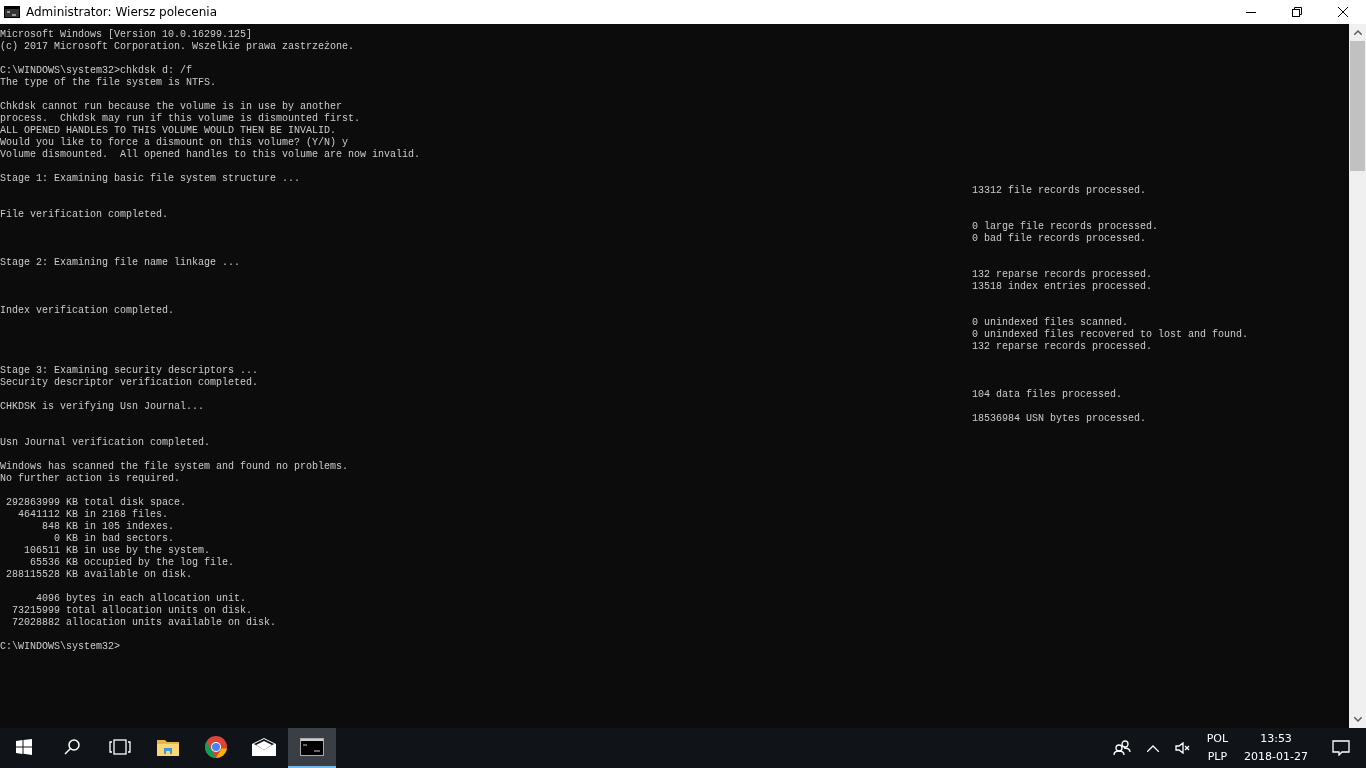 This screenshot has width=1366, height=768. Describe the element at coordinates (132, 562) in the screenshot. I see `console-line: 65536 KB occupied by the log file.` at that location.